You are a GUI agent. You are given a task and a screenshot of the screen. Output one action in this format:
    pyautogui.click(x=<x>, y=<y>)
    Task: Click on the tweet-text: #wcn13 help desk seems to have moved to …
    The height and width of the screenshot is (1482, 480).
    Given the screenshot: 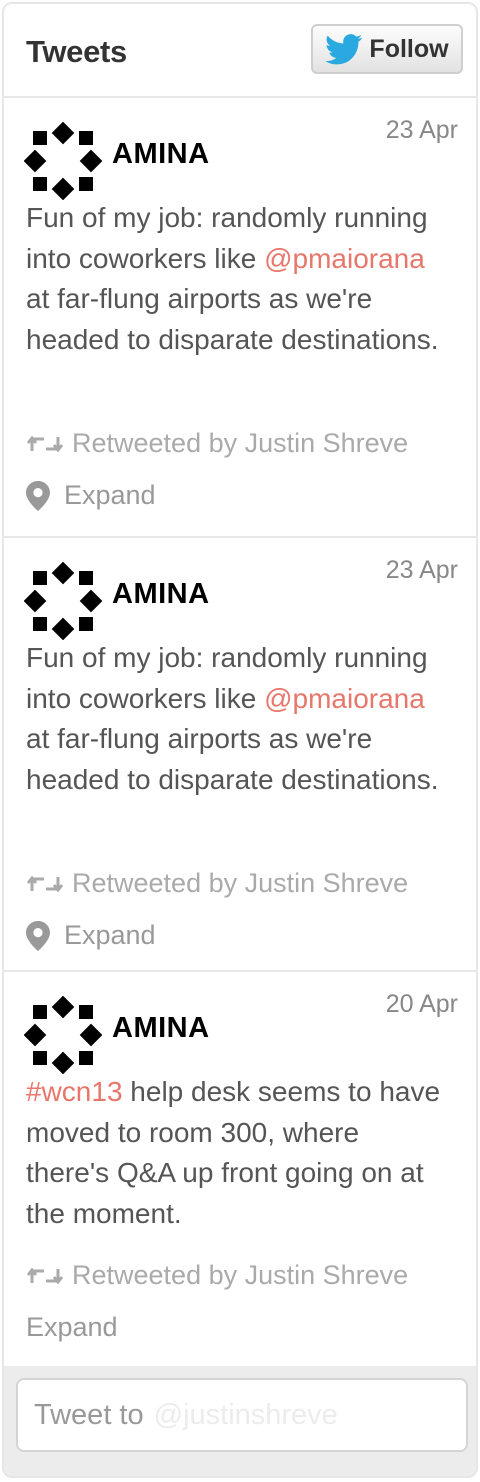 What is the action you would take?
    pyautogui.click(x=236, y=1153)
    